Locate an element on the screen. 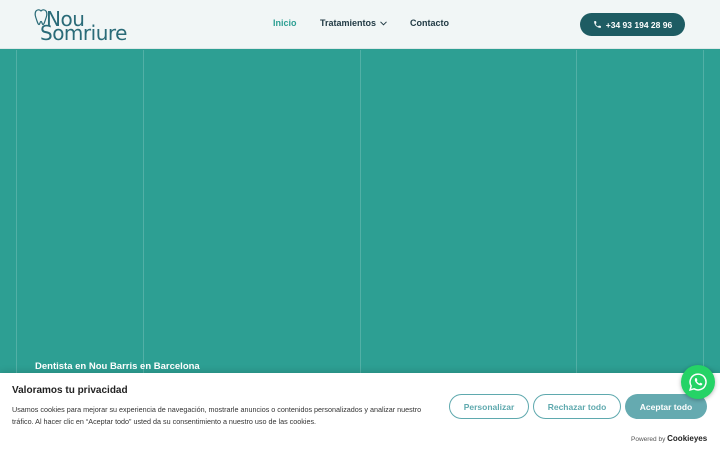 The image size is (720, 450). hero-caption: Dentista en Nou Barris en Barcelona is located at coordinates (117, 366).